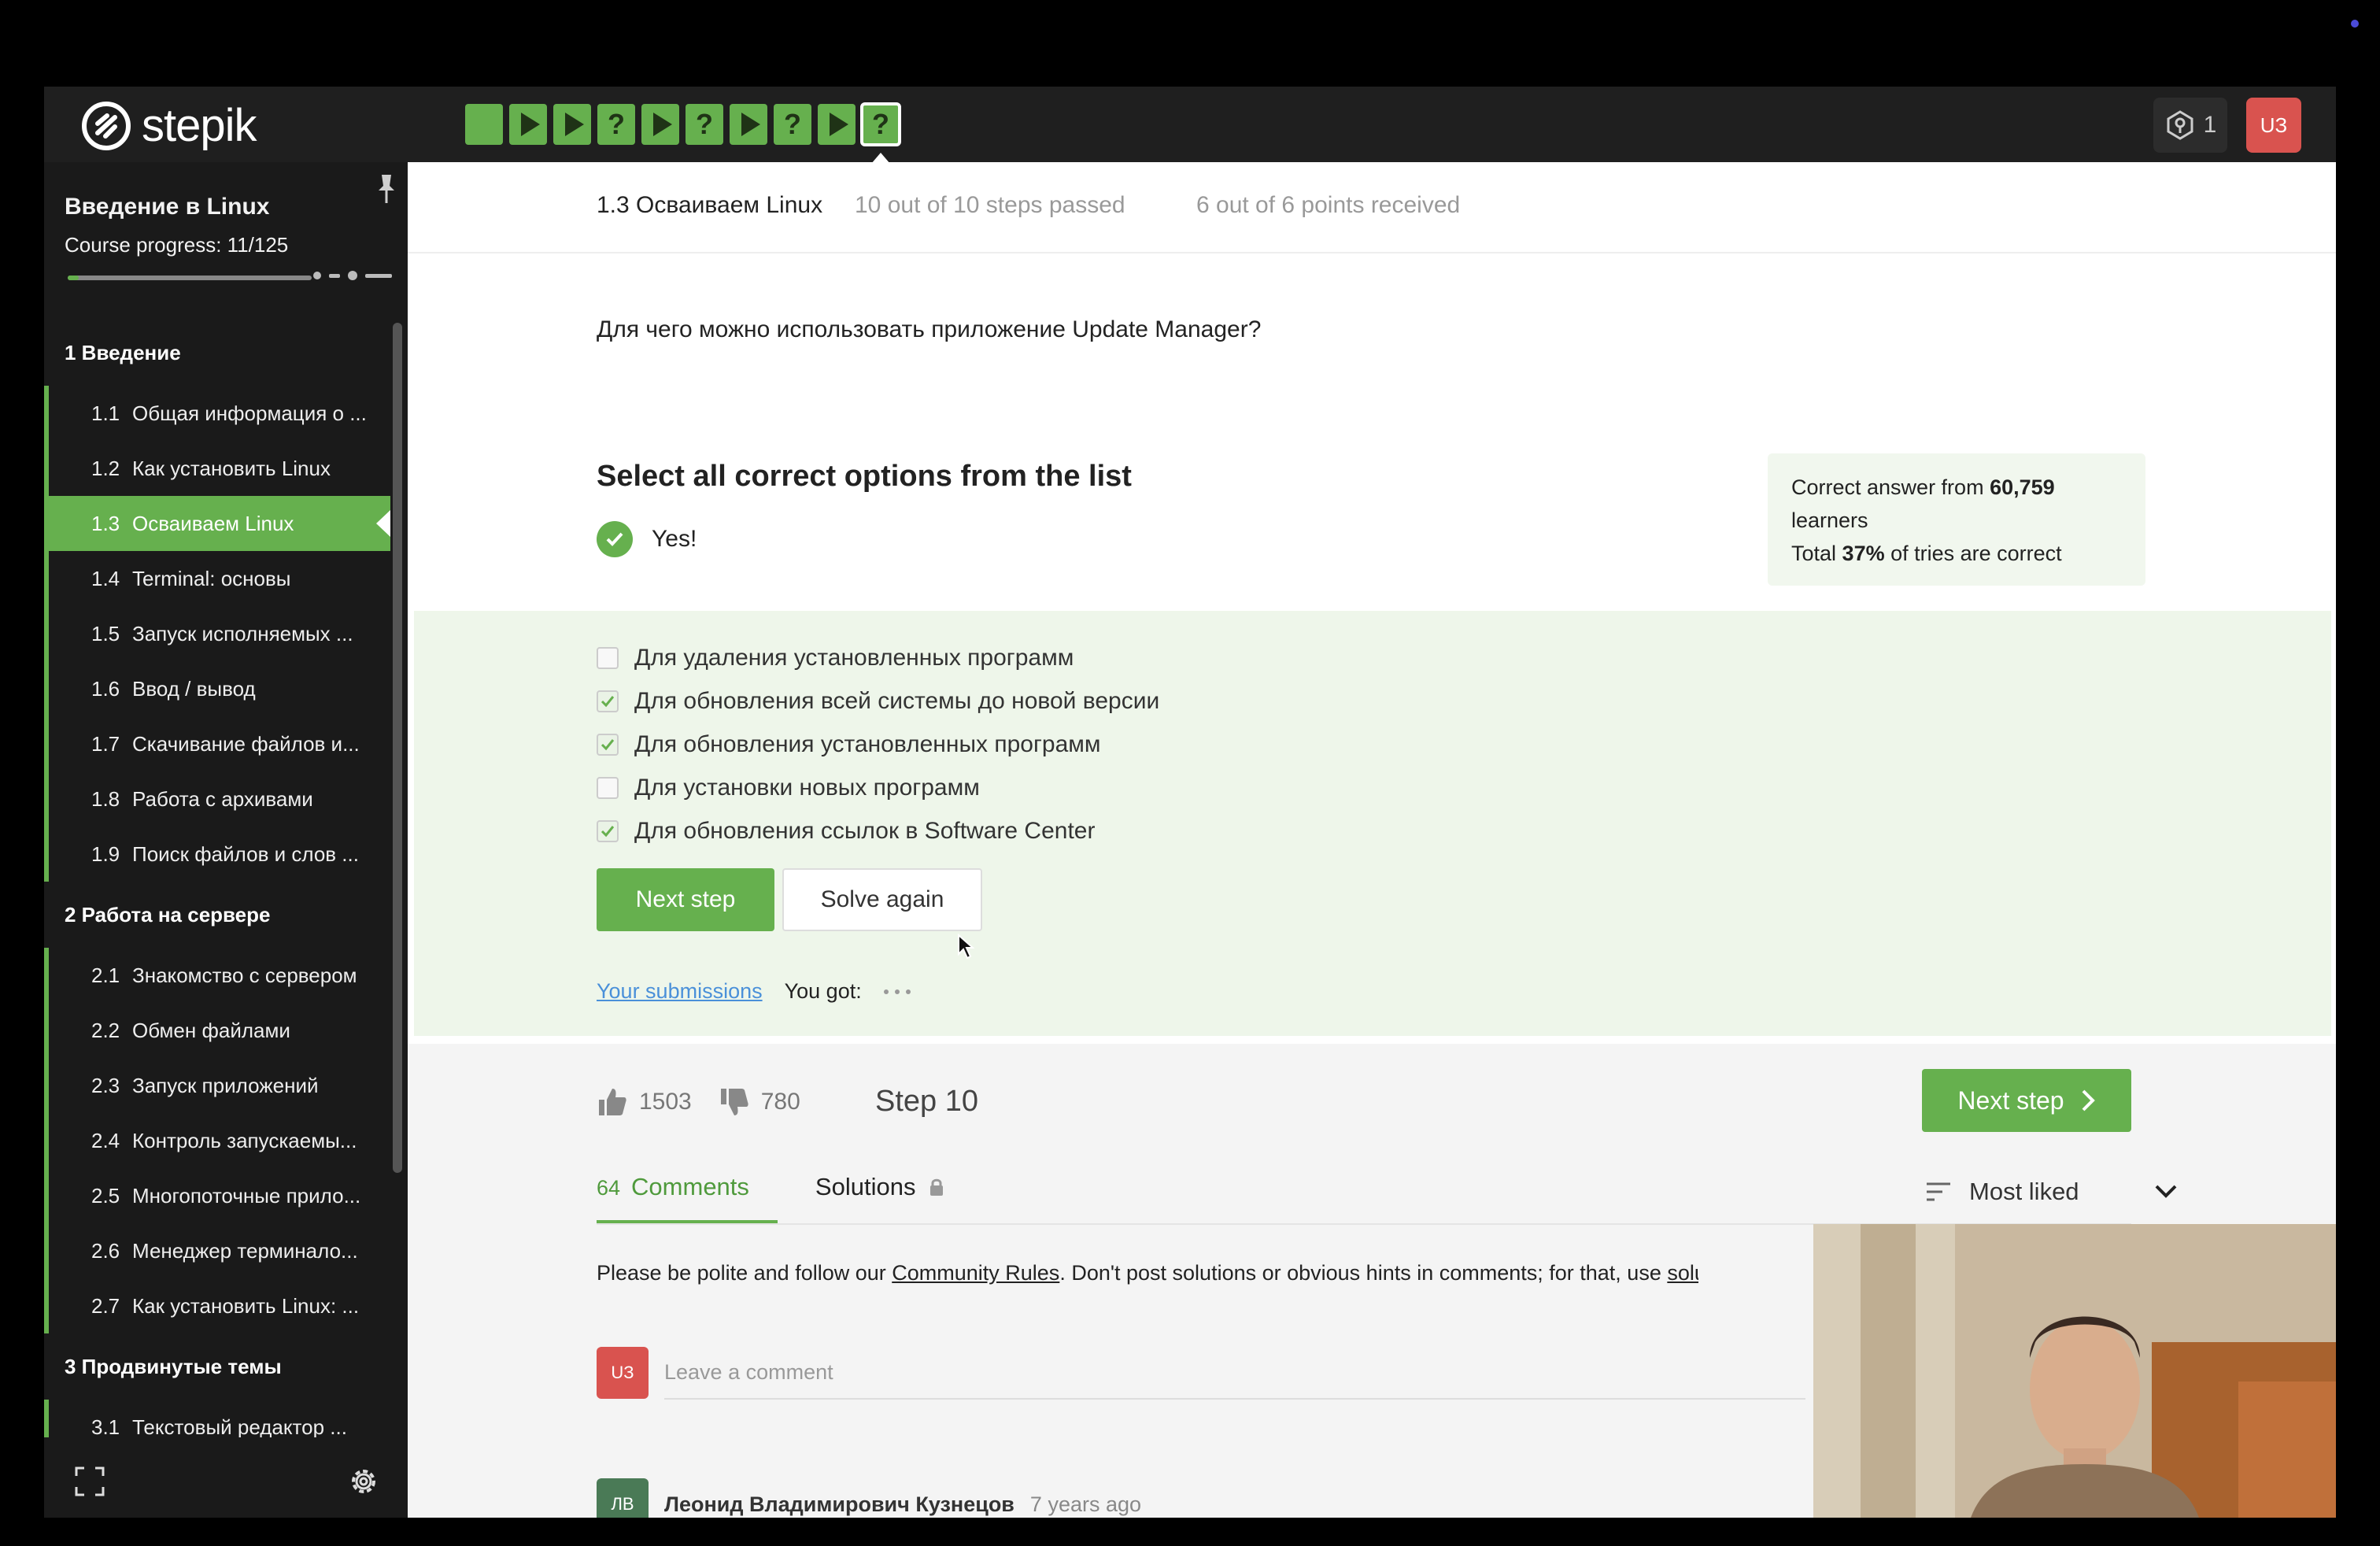 The width and height of the screenshot is (2380, 1546). I want to click on tab-solutions: Solutions, so click(880, 1198).